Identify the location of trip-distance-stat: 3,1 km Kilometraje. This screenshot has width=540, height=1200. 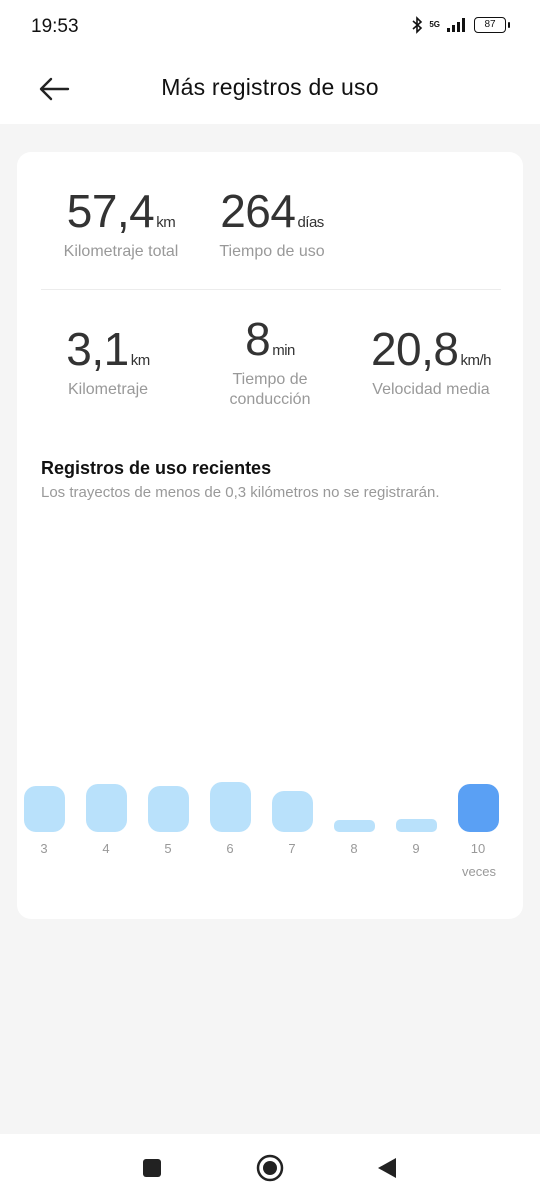
(108, 361).